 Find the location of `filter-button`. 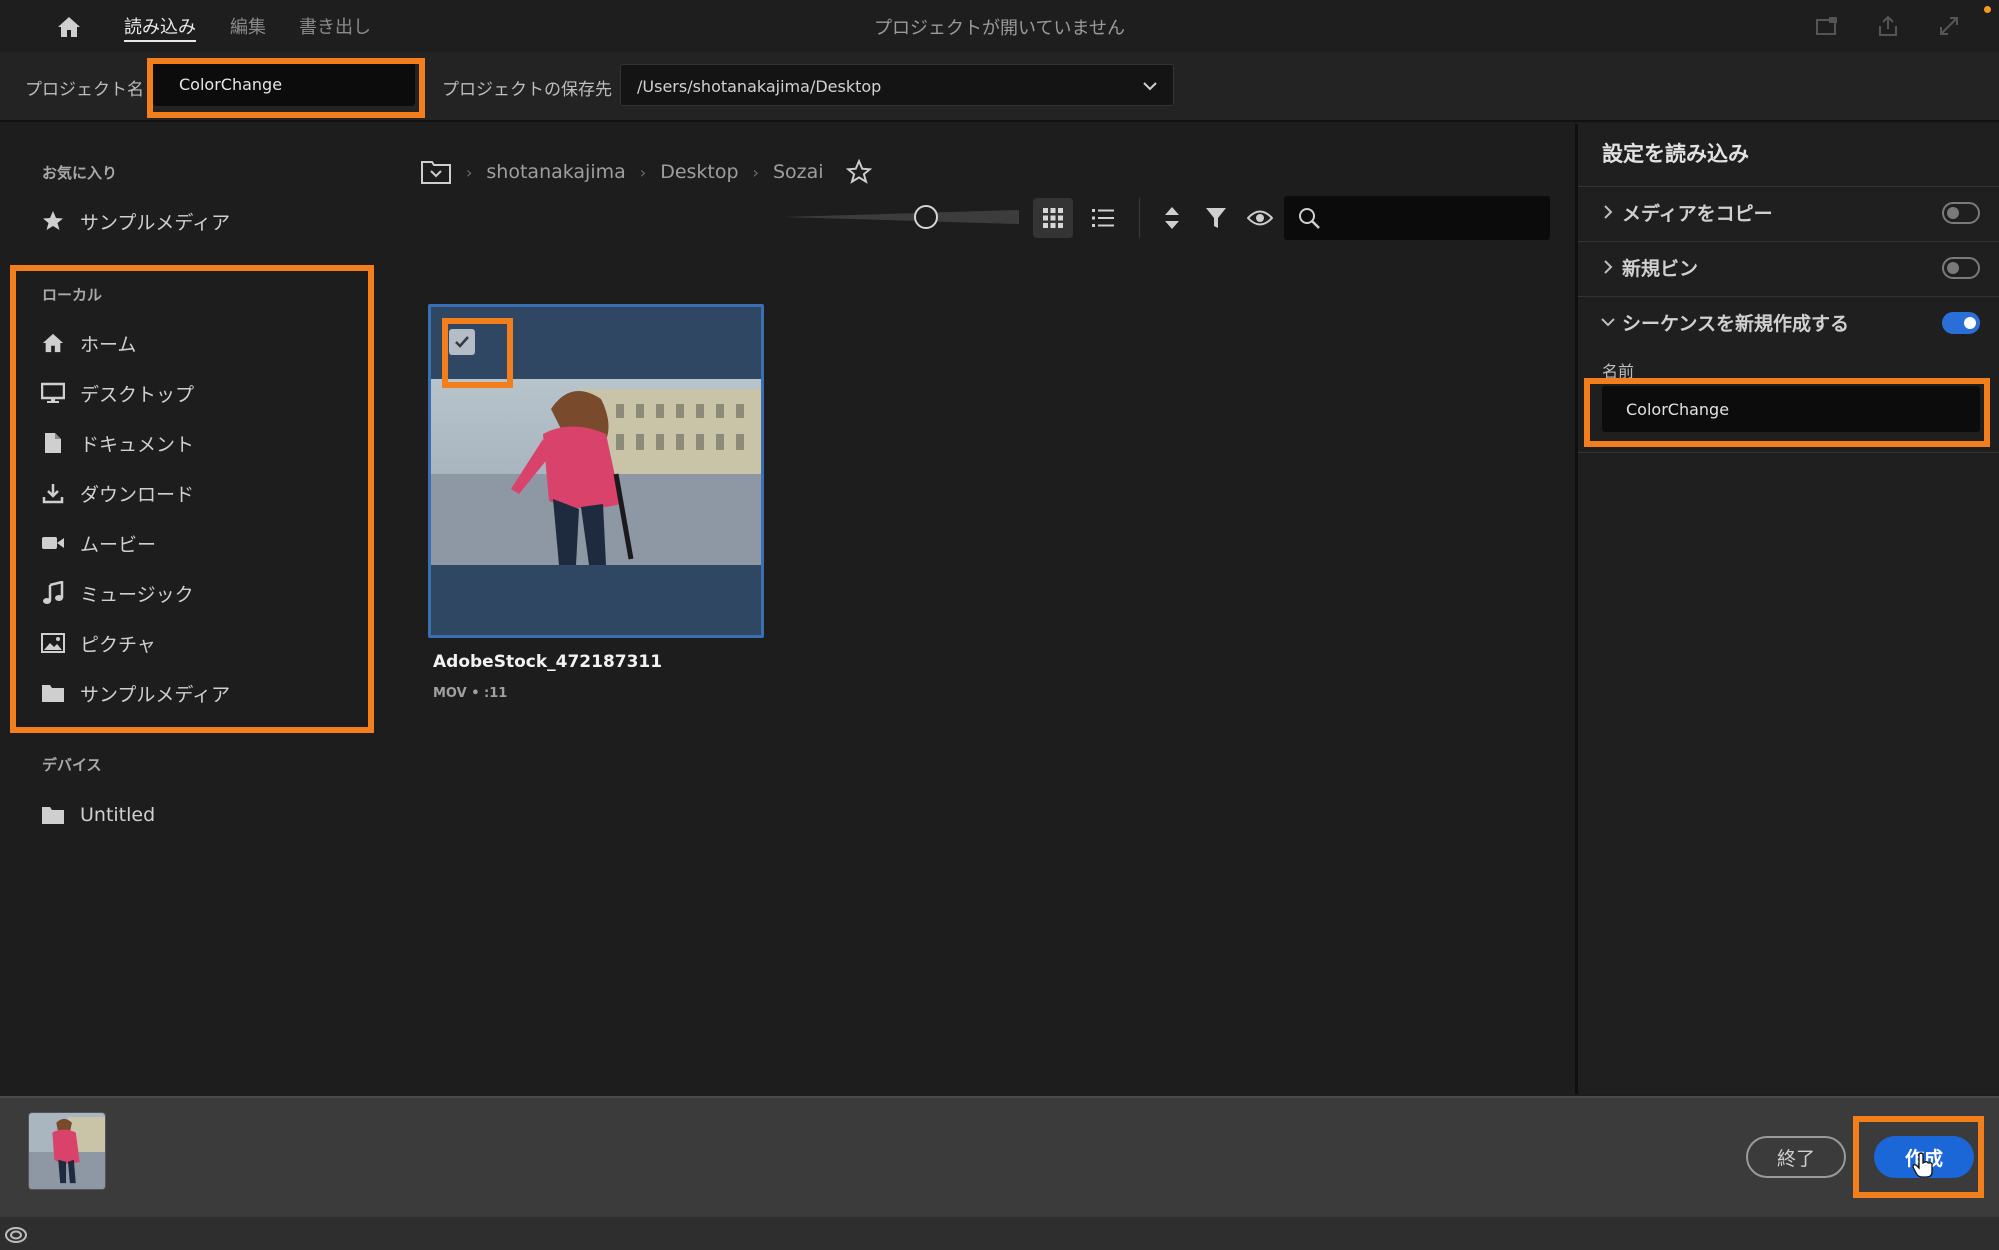

filter-button is located at coordinates (1216, 218).